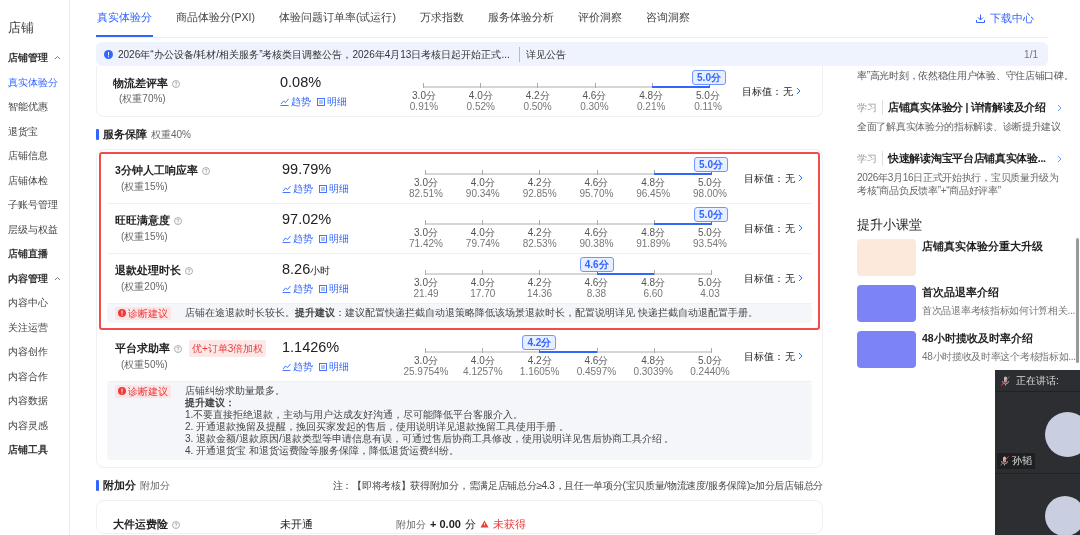 The image size is (1080, 535). Describe the element at coordinates (140, 524) in the screenshot. I see `metric-name: 大件运费险` at that location.